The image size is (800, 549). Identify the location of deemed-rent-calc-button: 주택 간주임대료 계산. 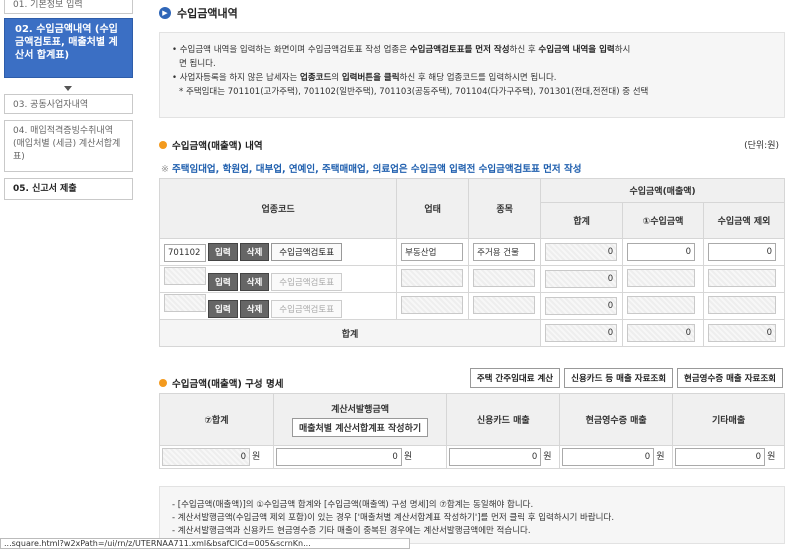
(515, 378).